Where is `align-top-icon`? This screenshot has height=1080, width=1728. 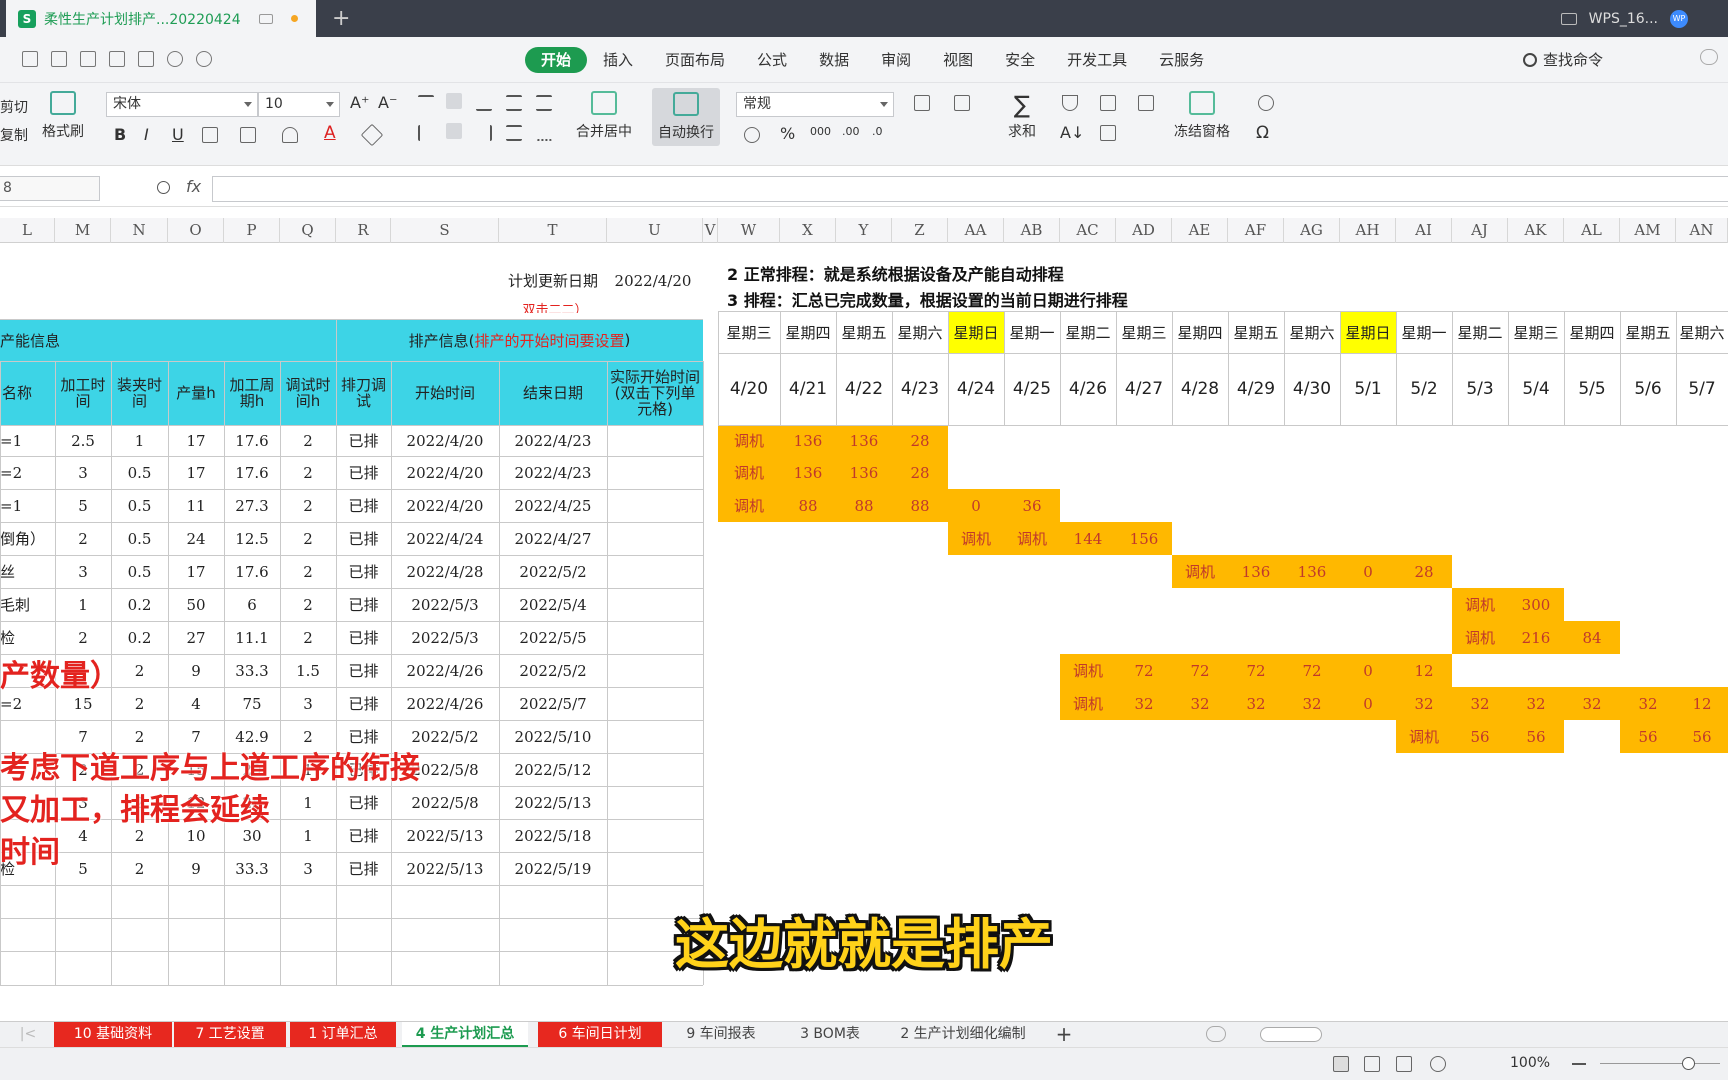
align-top-icon is located at coordinates (426, 103).